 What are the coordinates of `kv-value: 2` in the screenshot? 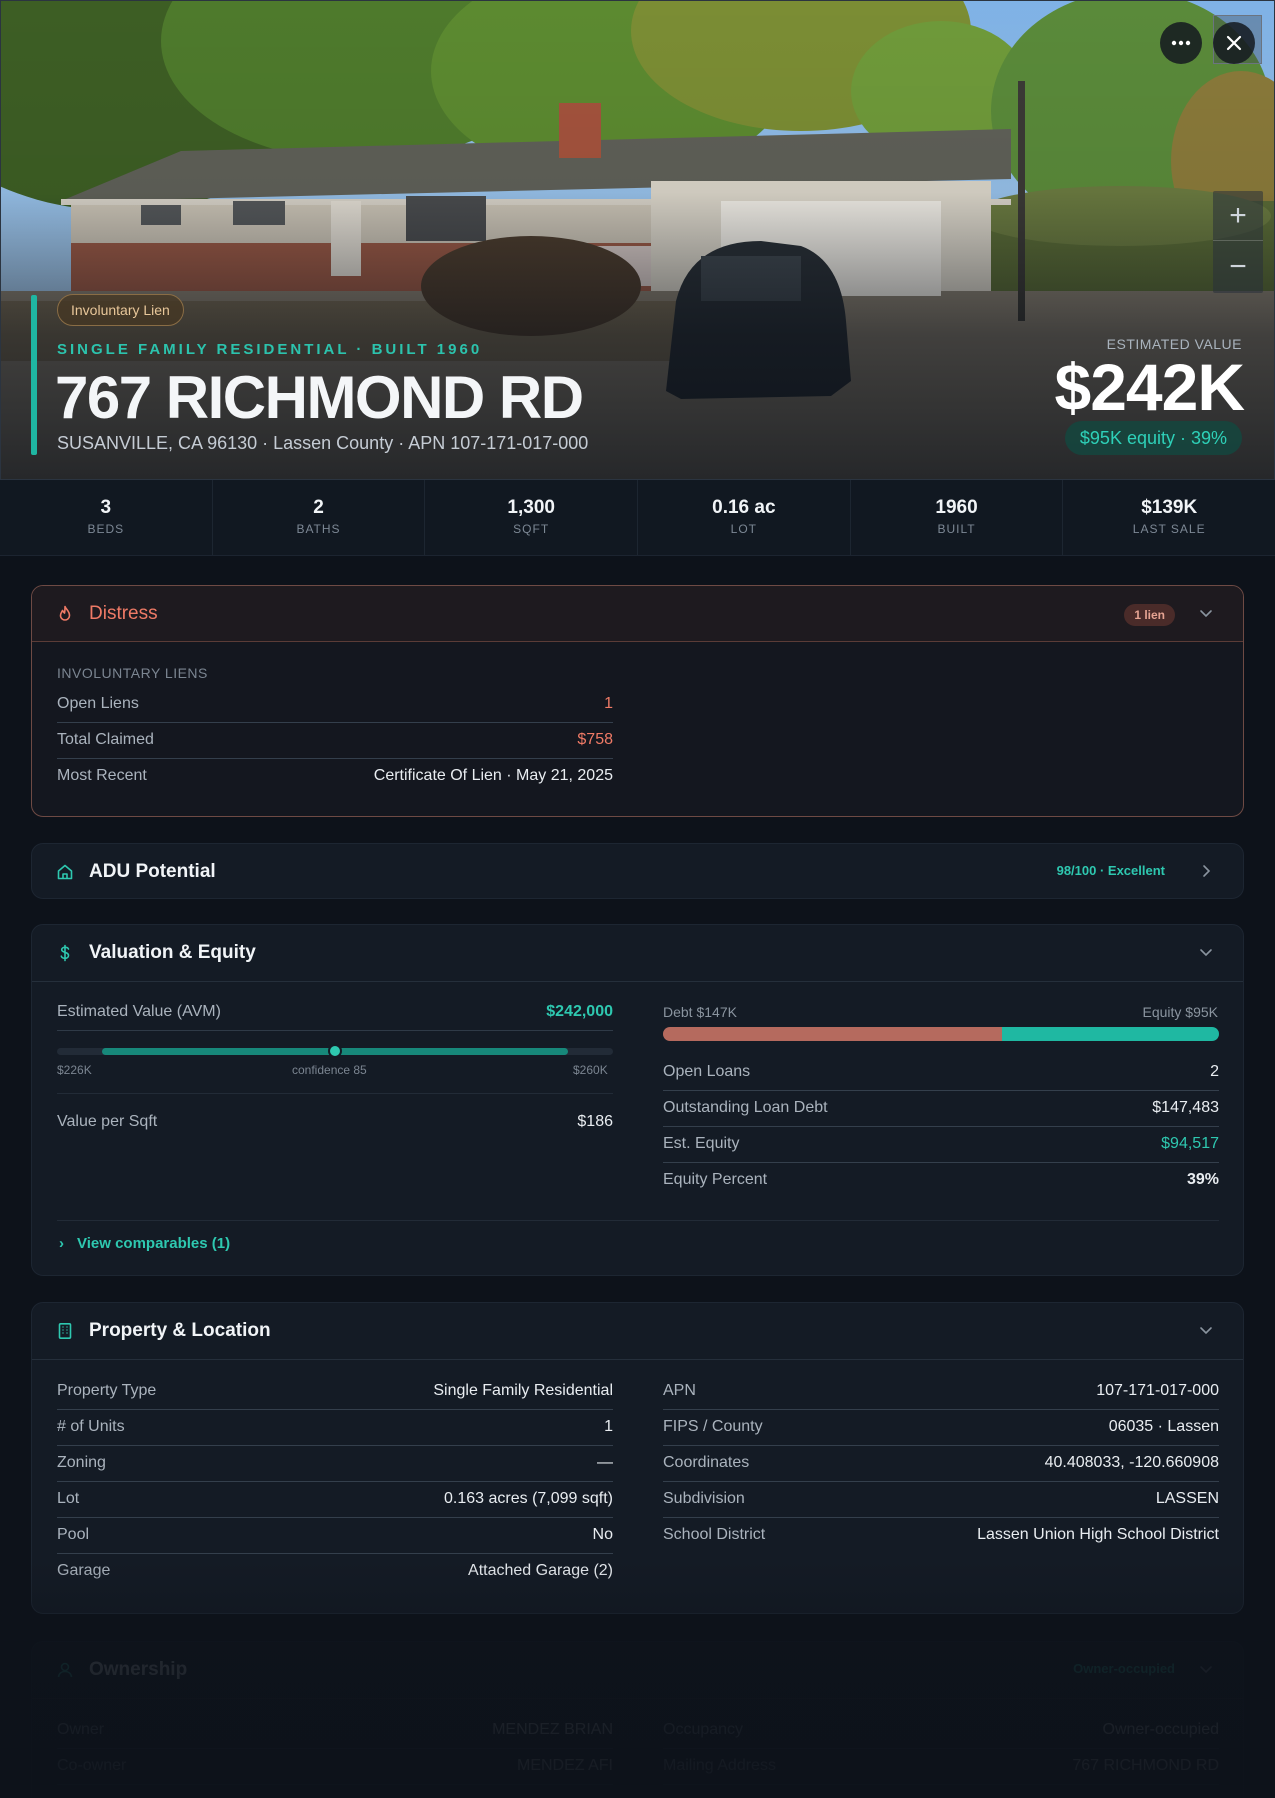 It's located at (1214, 1071).